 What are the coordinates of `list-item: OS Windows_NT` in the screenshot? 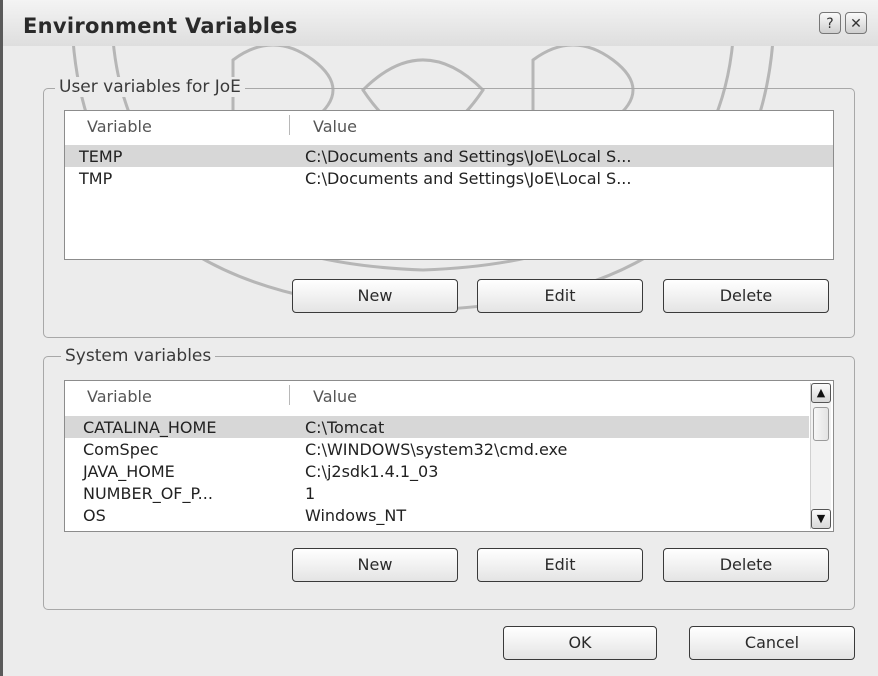 It's located at (449, 515).